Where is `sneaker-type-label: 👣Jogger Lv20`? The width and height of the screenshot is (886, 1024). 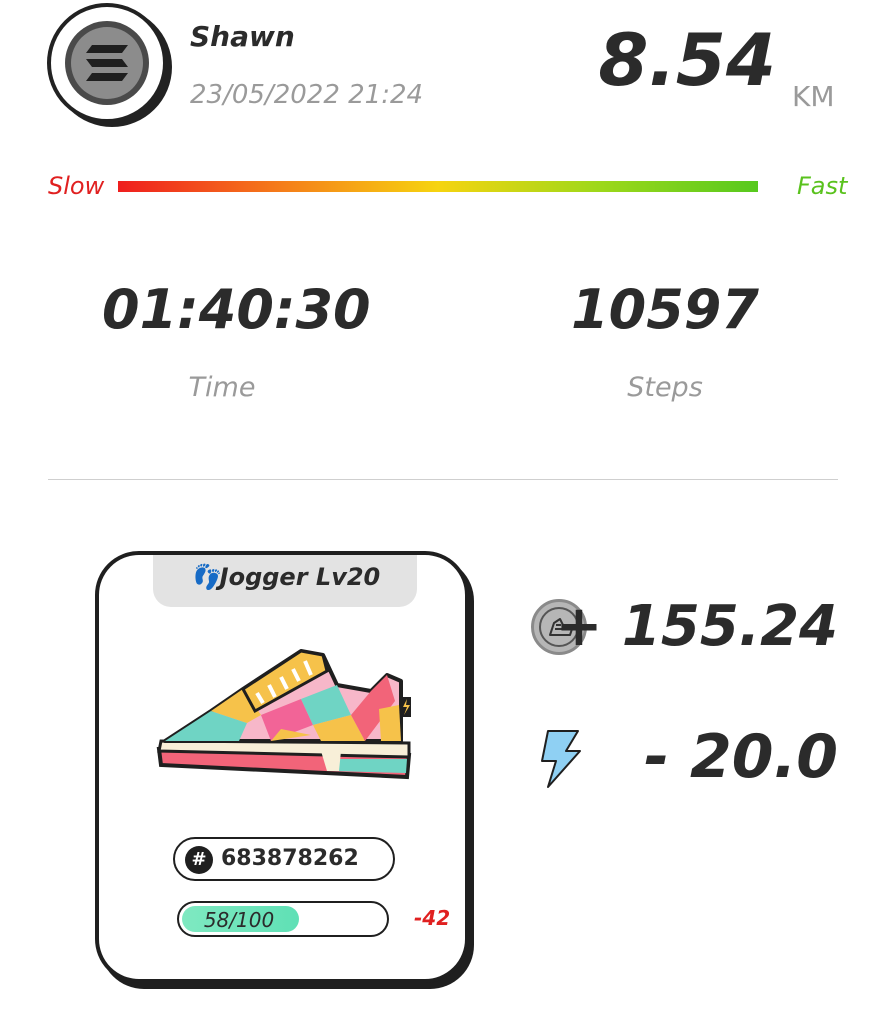
sneaker-type-label: 👣Jogger Lv20 is located at coordinates (285, 577).